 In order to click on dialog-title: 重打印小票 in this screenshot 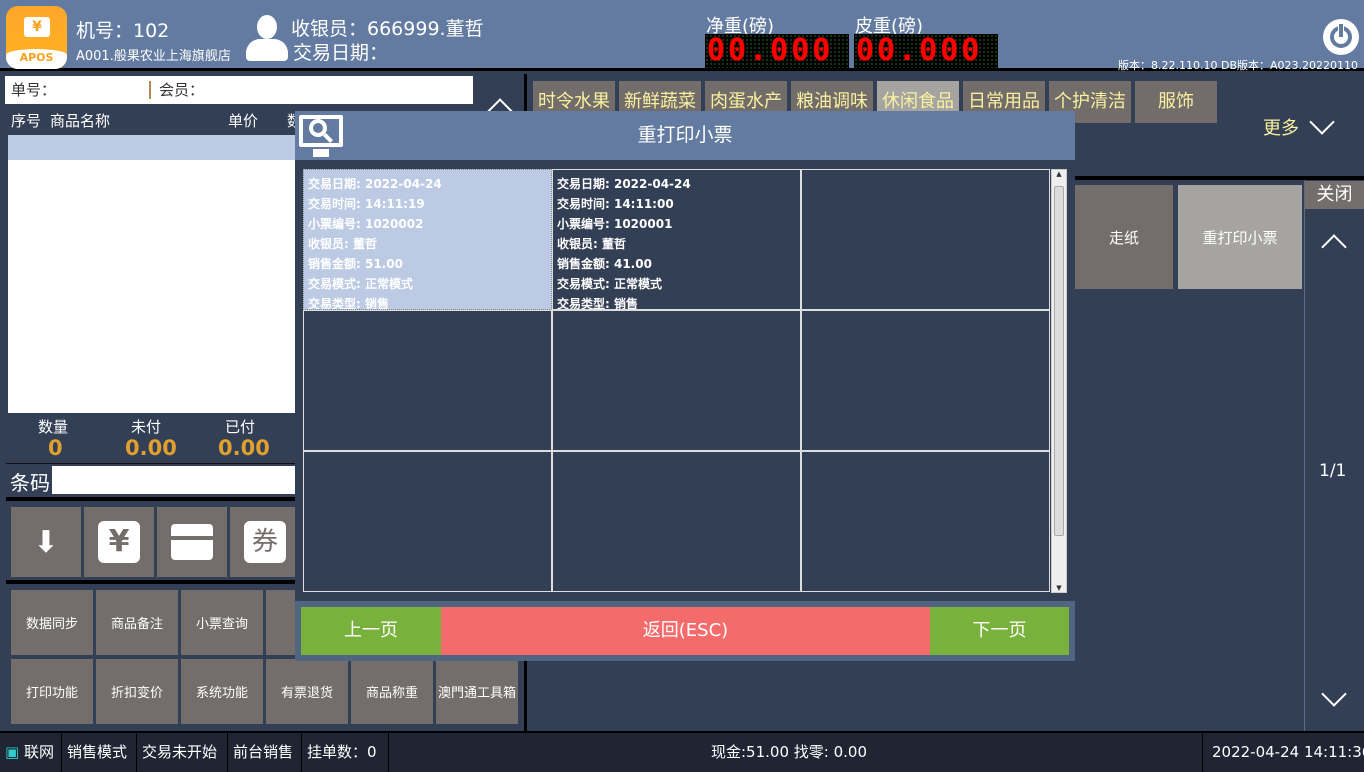, I will do `click(685, 135)`.